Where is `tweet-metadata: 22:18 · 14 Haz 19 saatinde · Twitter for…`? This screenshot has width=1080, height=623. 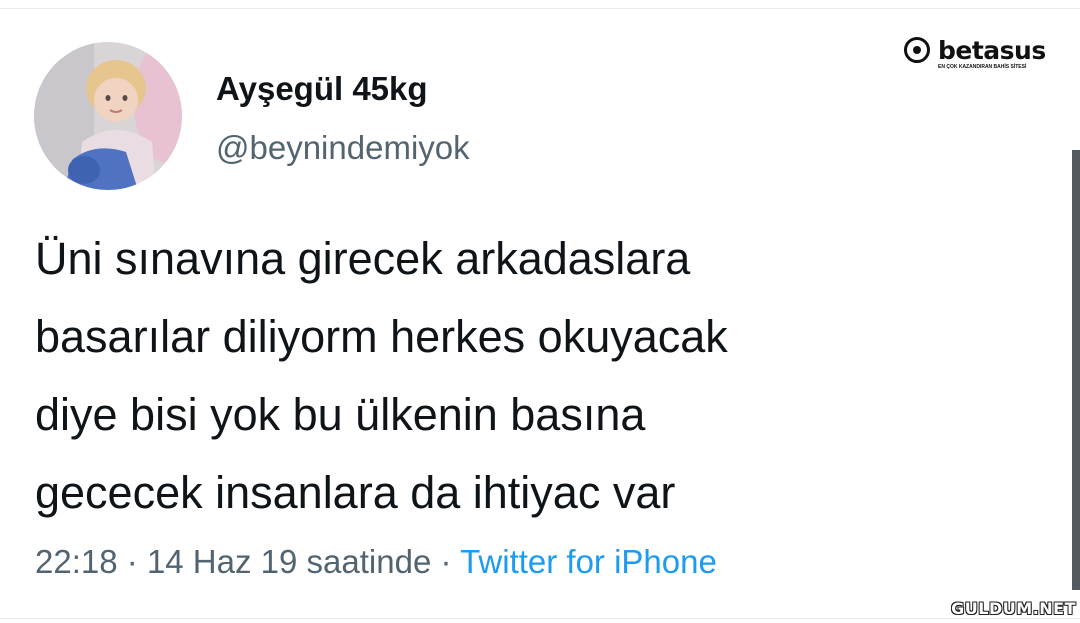 tweet-metadata: 22:18 · 14 Haz 19 saatinde · Twitter for… is located at coordinates (376, 562).